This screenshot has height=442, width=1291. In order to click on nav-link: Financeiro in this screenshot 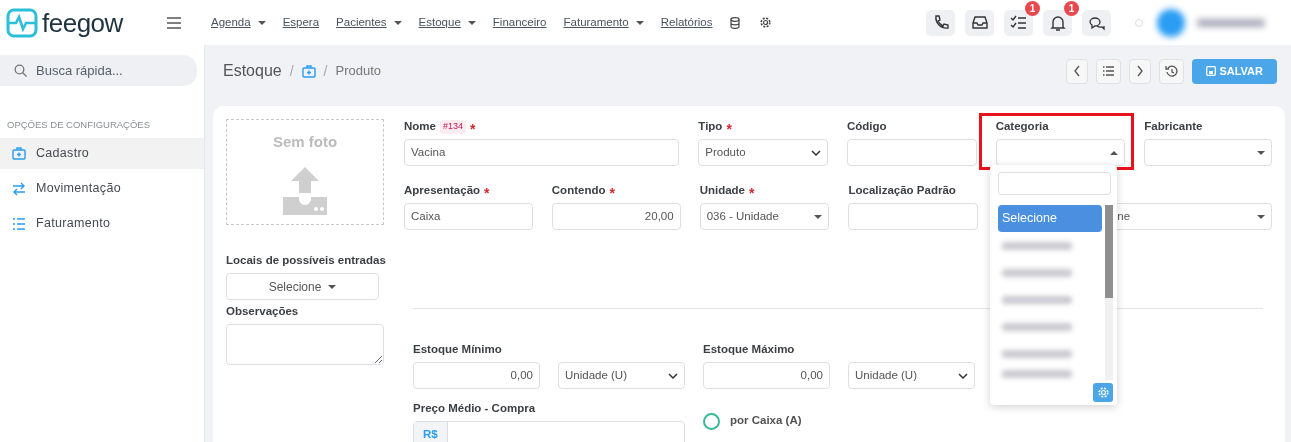, I will do `click(519, 22)`.